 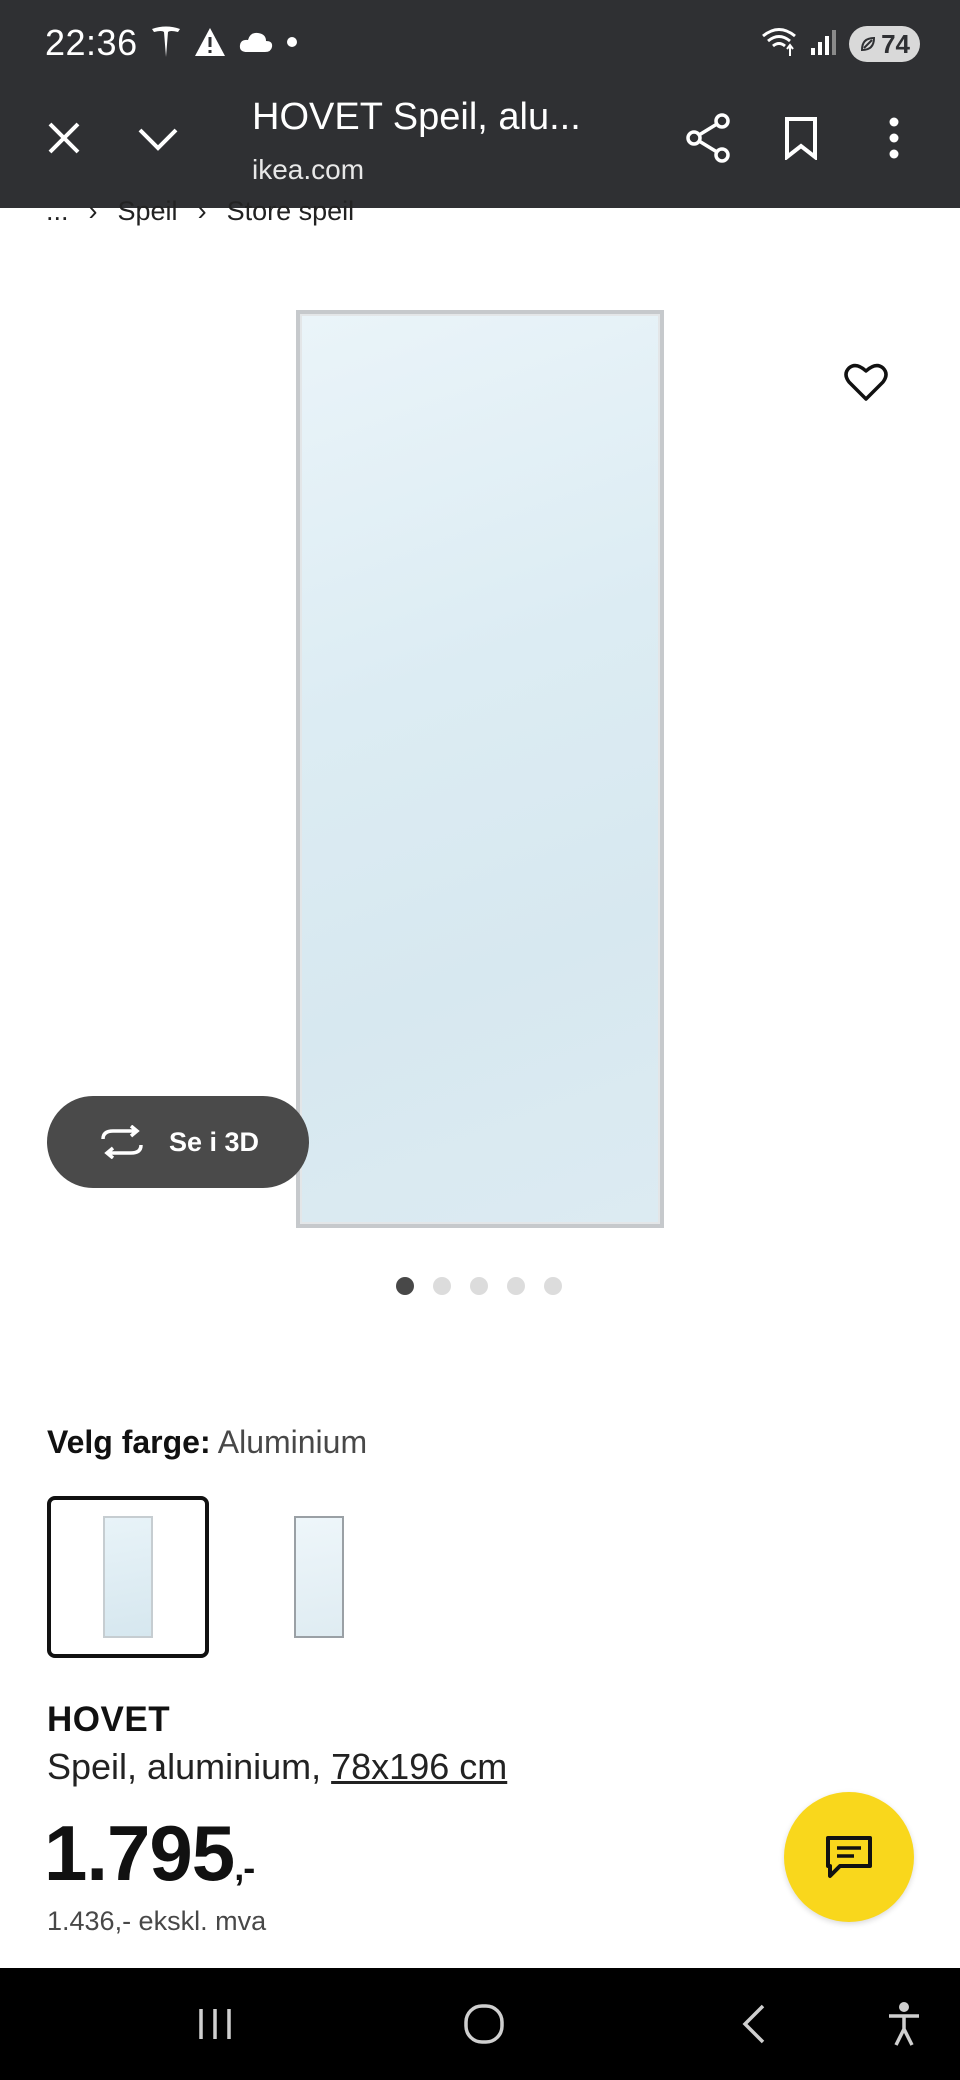 I want to click on product-size-link: 78x196 cm, so click(x=419, y=1766).